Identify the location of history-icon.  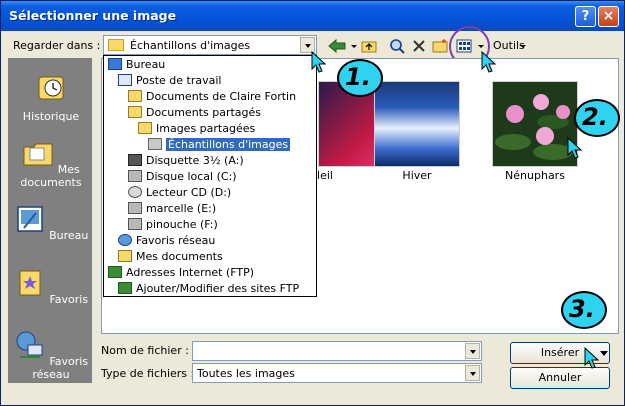
(51, 88).